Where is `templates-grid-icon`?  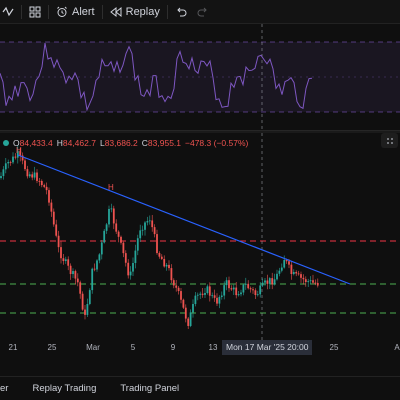
templates-grid-icon is located at coordinates (35, 12).